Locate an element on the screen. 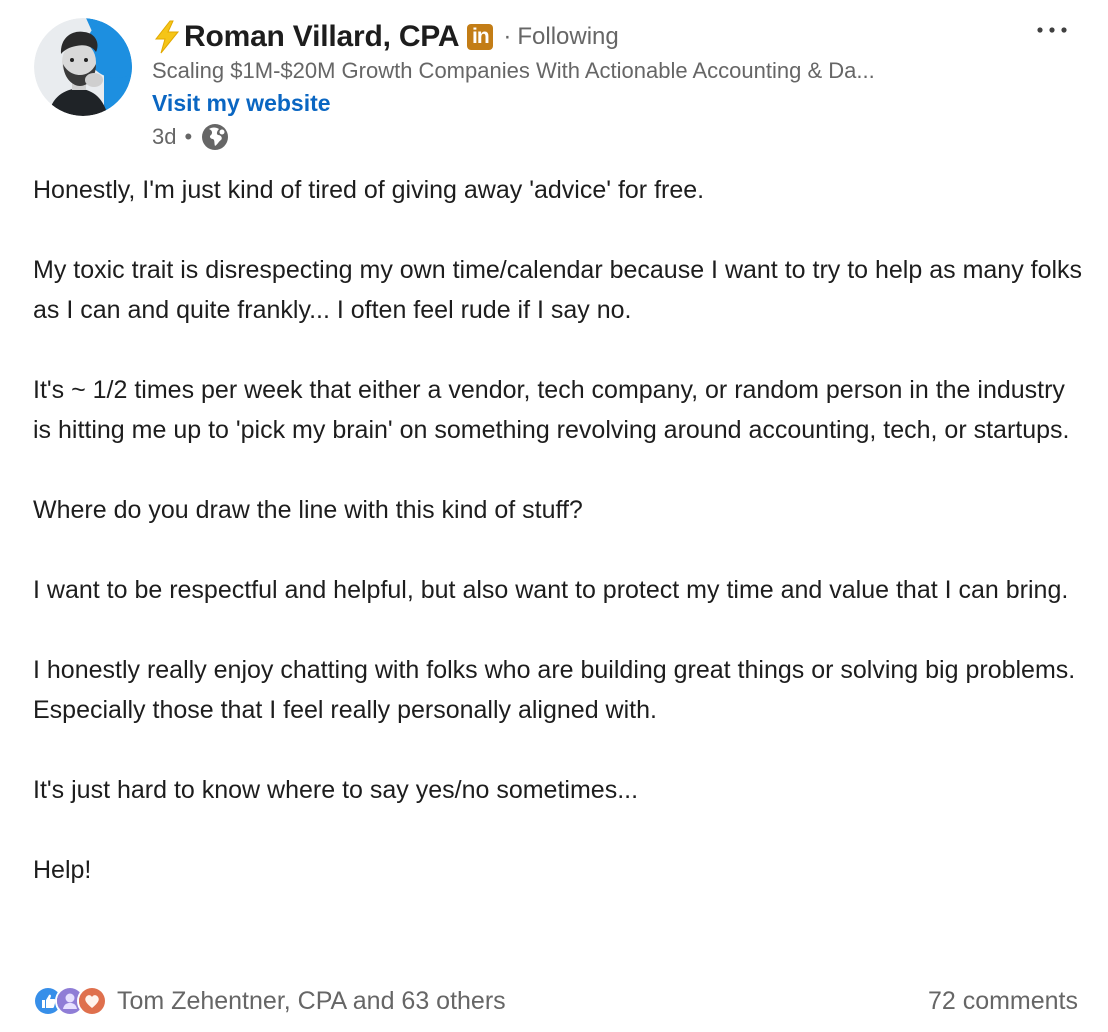  author-name-row: Roman Villard, CPA in · Following is located at coordinates (385, 37).